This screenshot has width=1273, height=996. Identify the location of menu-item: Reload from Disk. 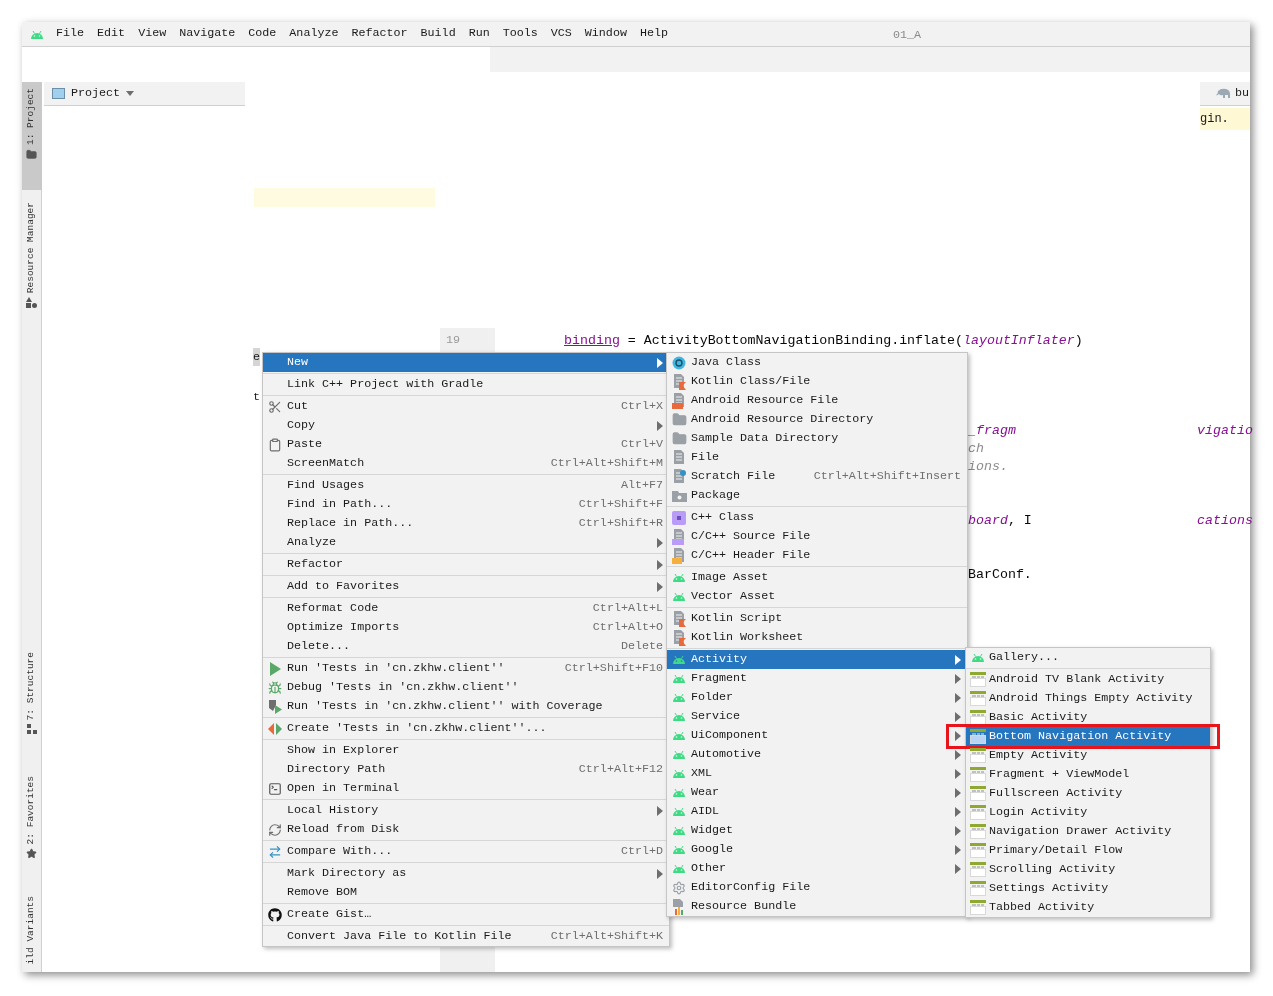
(466, 829).